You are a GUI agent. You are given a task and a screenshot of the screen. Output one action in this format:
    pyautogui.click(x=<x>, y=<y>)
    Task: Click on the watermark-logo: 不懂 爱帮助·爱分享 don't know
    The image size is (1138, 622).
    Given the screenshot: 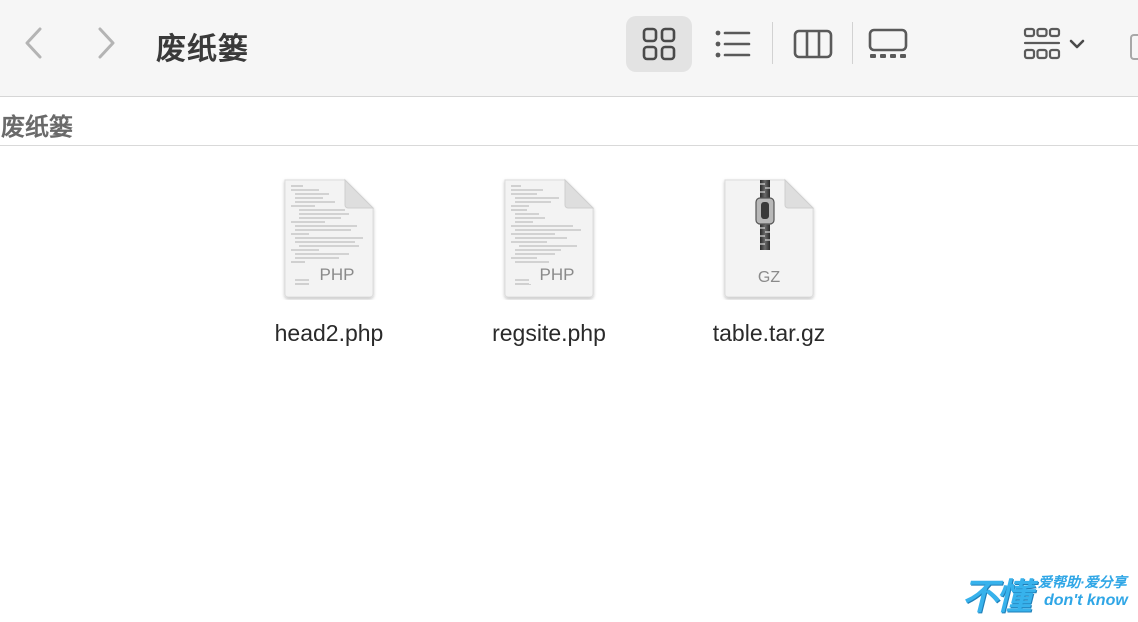 What is the action you would take?
    pyautogui.click(x=1047, y=593)
    